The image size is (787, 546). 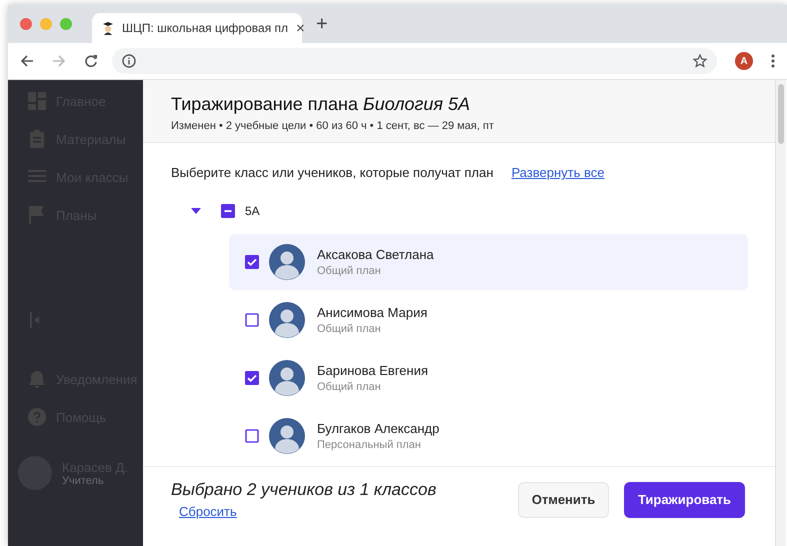 I want to click on user-role: Учитель, so click(x=83, y=480).